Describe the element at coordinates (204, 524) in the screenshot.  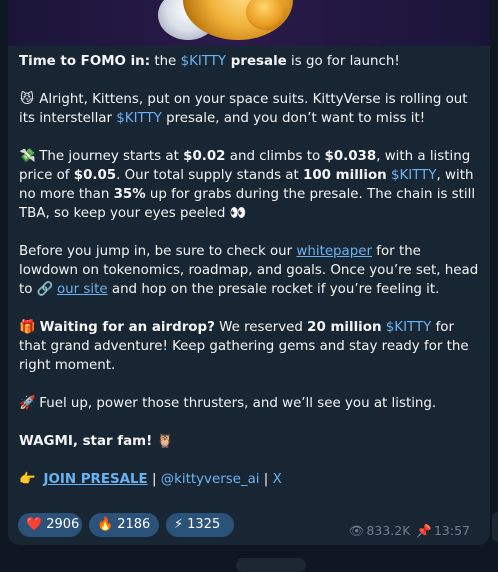
I see `reaction-count: 1325` at that location.